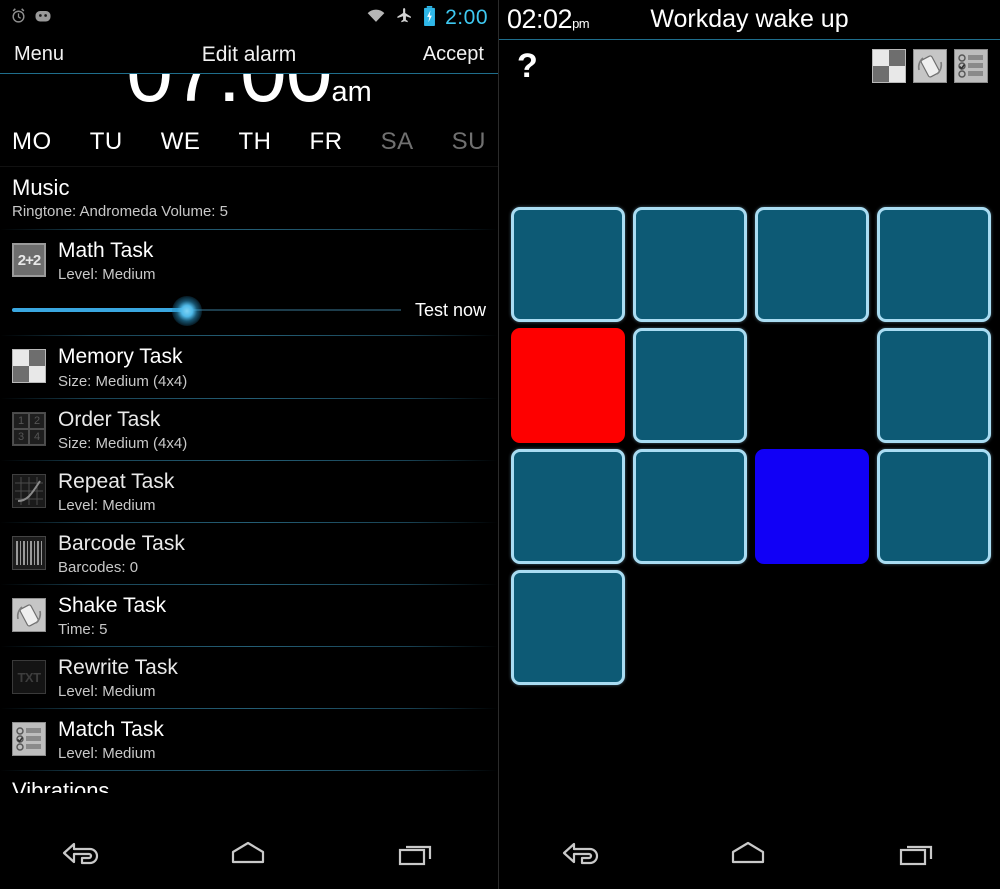  I want to click on music-setting-row: Music Ringtone: Andromeda Volume: 5, so click(249, 198).